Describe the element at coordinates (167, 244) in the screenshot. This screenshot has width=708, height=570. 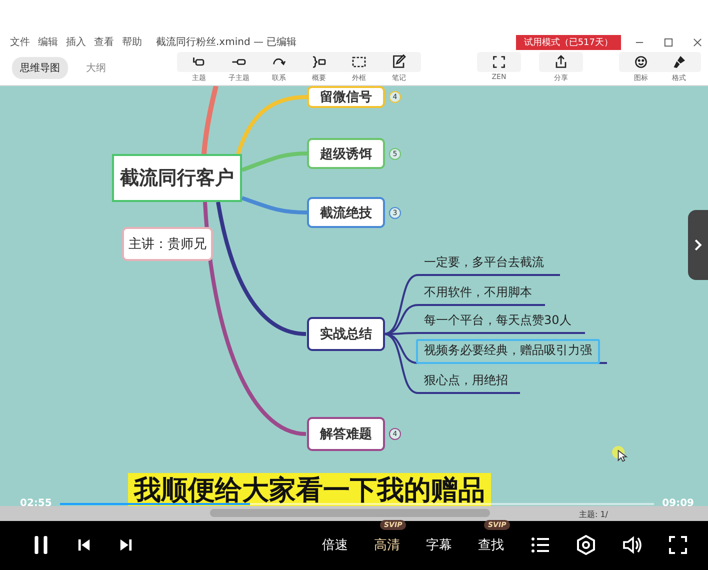
I see `floating-topic: 主讲：贵师兄` at that location.